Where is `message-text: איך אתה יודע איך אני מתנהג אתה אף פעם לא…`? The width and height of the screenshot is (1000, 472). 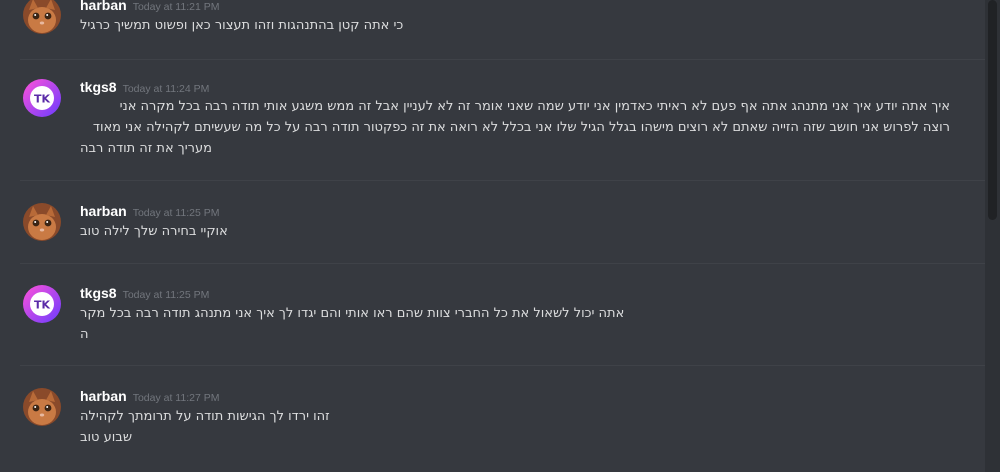
message-text: איך אתה יודע איך אני מתנהג אתה אף פעם לא… is located at coordinates (534, 106).